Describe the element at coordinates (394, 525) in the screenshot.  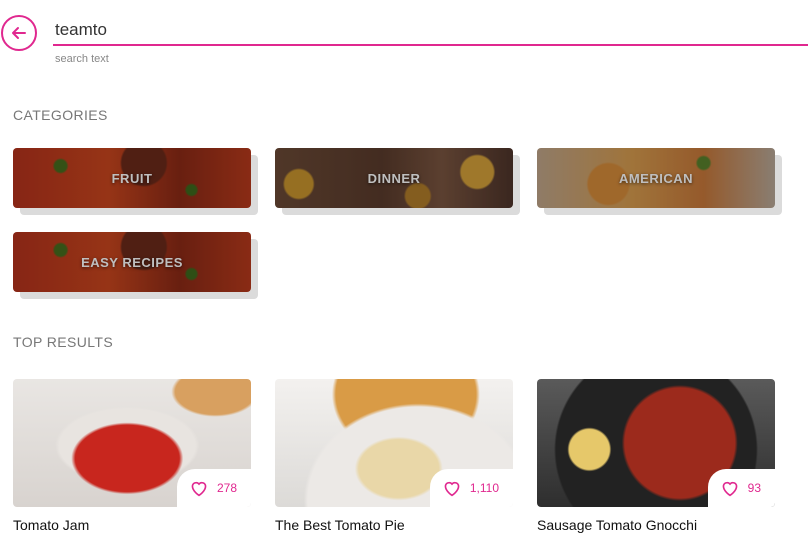
I see `recipe-title: The Best Tomato Pie` at that location.